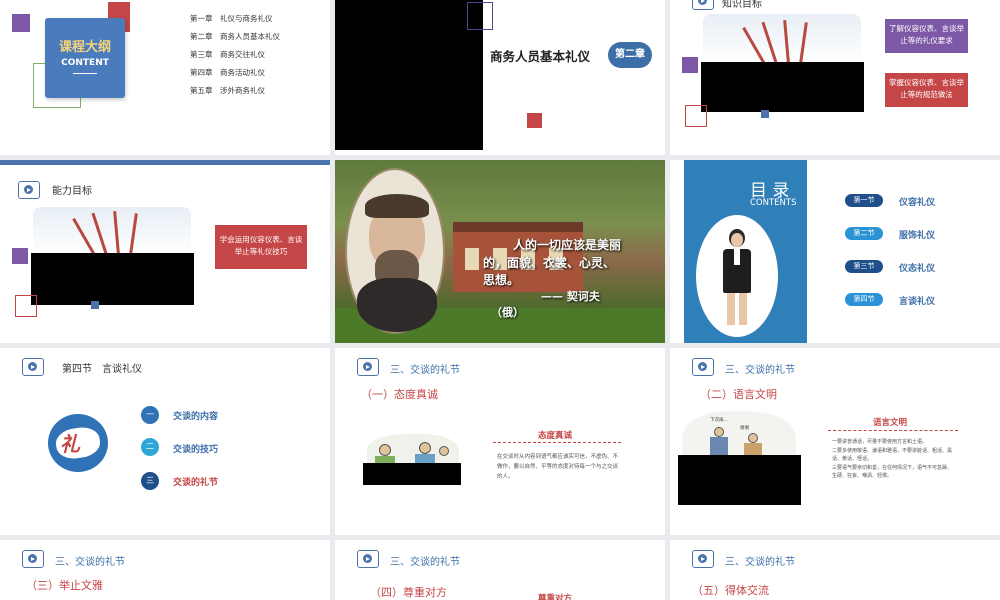 The image size is (1000, 600). What do you see at coordinates (235, 36) in the screenshot?
I see `chapter-2: 第二章 商务人员基本礼仪` at bounding box center [235, 36].